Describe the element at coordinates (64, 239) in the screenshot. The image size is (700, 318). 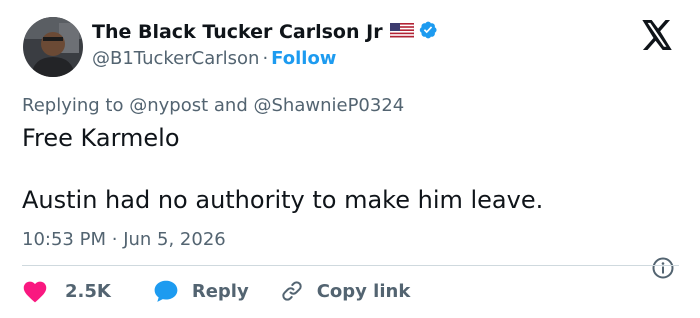
I see `timestamp-time: 10:53 PM` at that location.